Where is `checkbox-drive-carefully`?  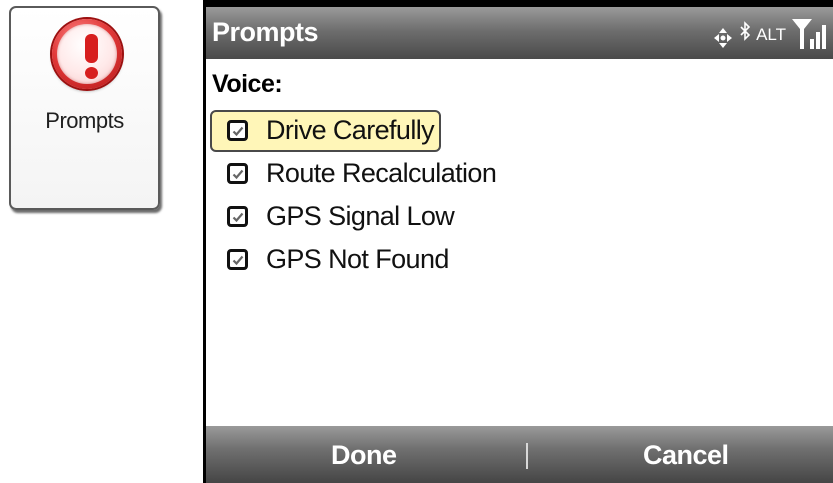
checkbox-drive-carefully is located at coordinates (237, 130).